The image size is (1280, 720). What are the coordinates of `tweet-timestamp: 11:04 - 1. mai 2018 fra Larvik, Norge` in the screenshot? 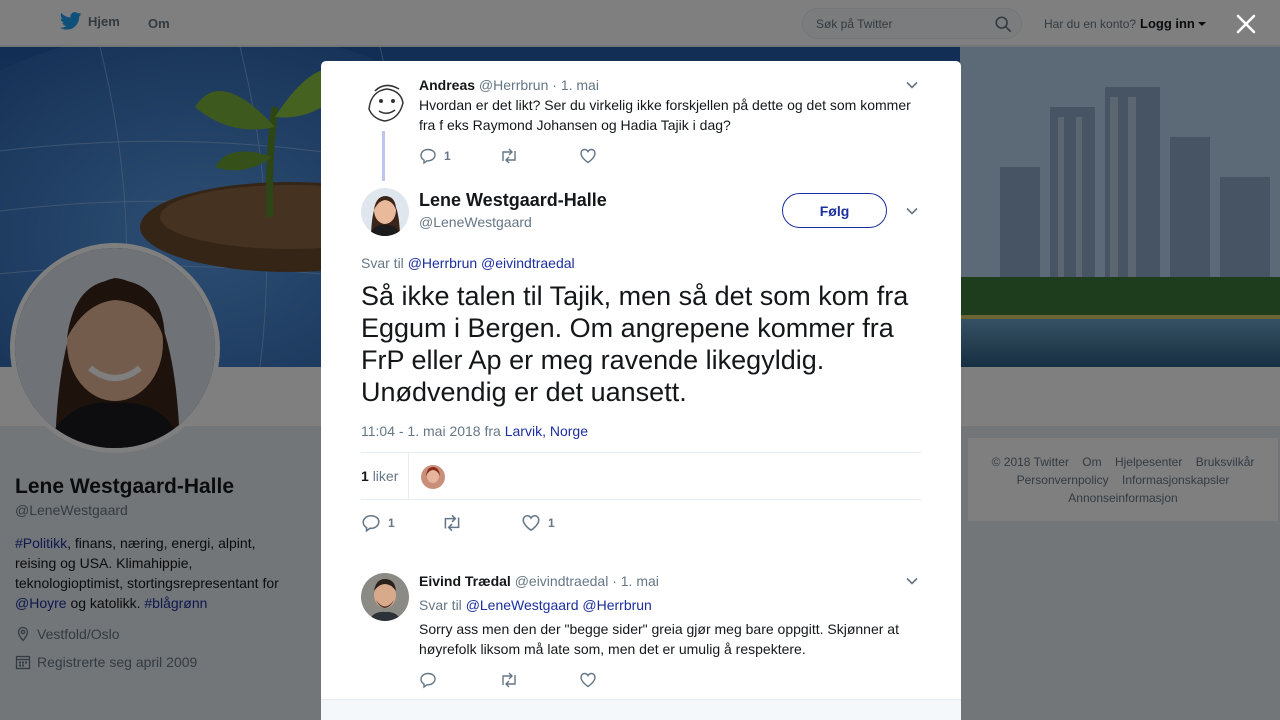 It's located at (474, 431).